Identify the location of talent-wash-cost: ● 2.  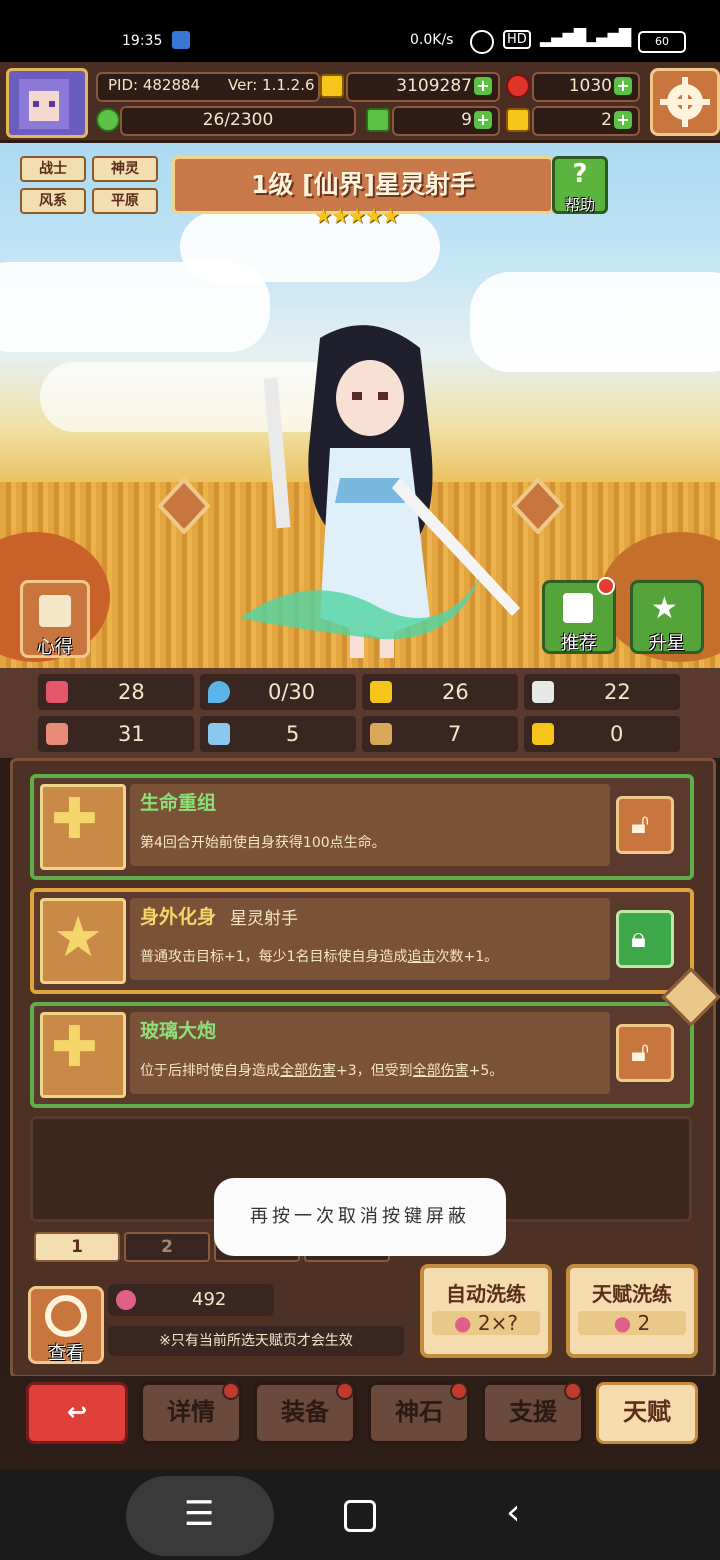
(632, 1323).